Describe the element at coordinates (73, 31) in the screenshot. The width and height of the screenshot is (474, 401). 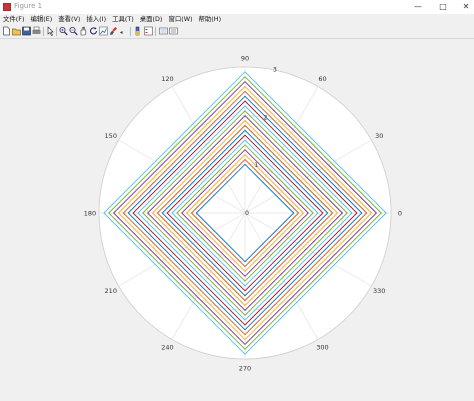
I see `zoom-out-icon` at that location.